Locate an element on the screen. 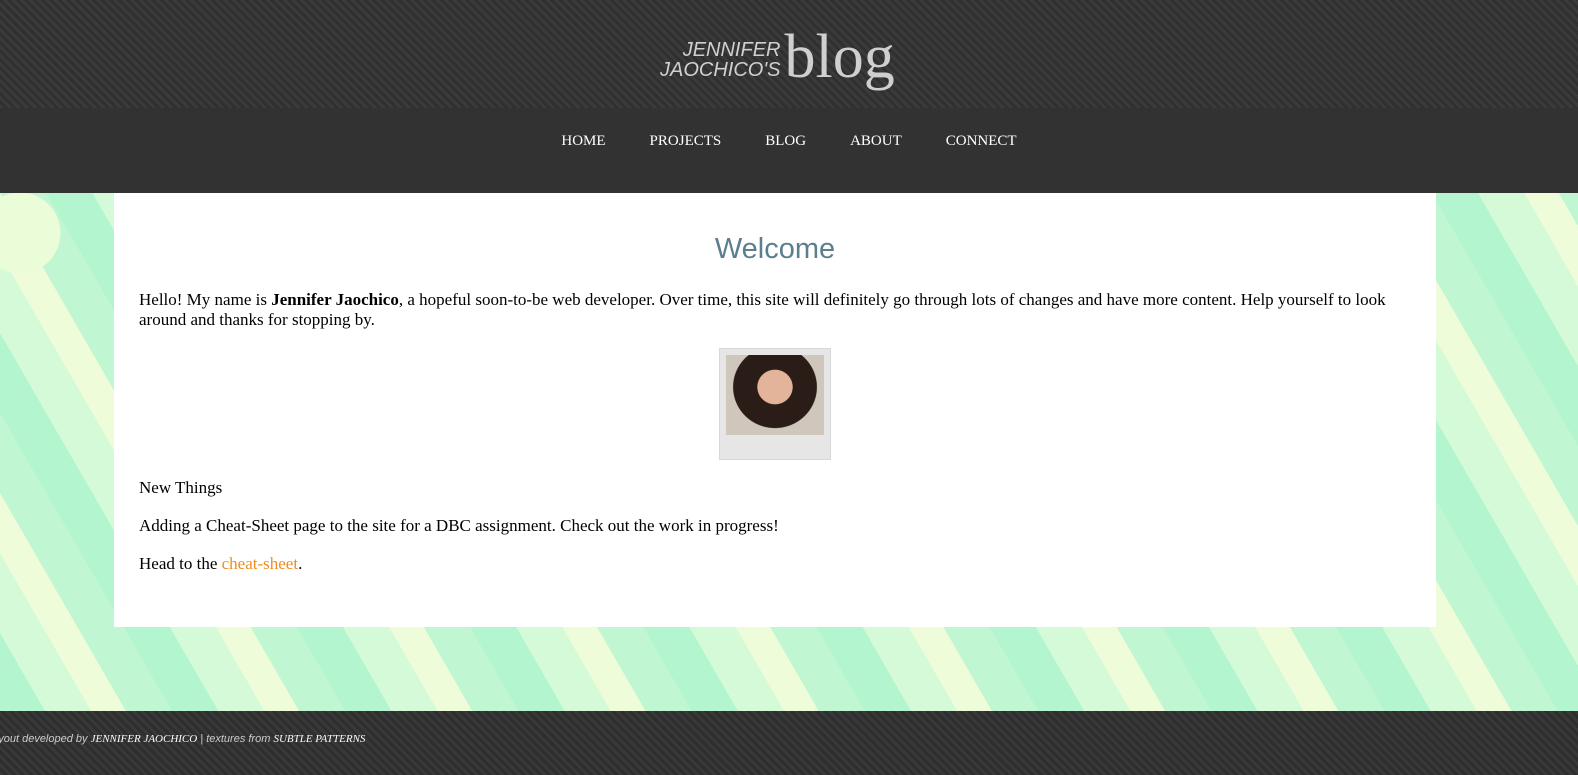 Image resolution: width=1578 pixels, height=775 pixels. cheat-sheet-link: cheat-sheet is located at coordinates (260, 563).